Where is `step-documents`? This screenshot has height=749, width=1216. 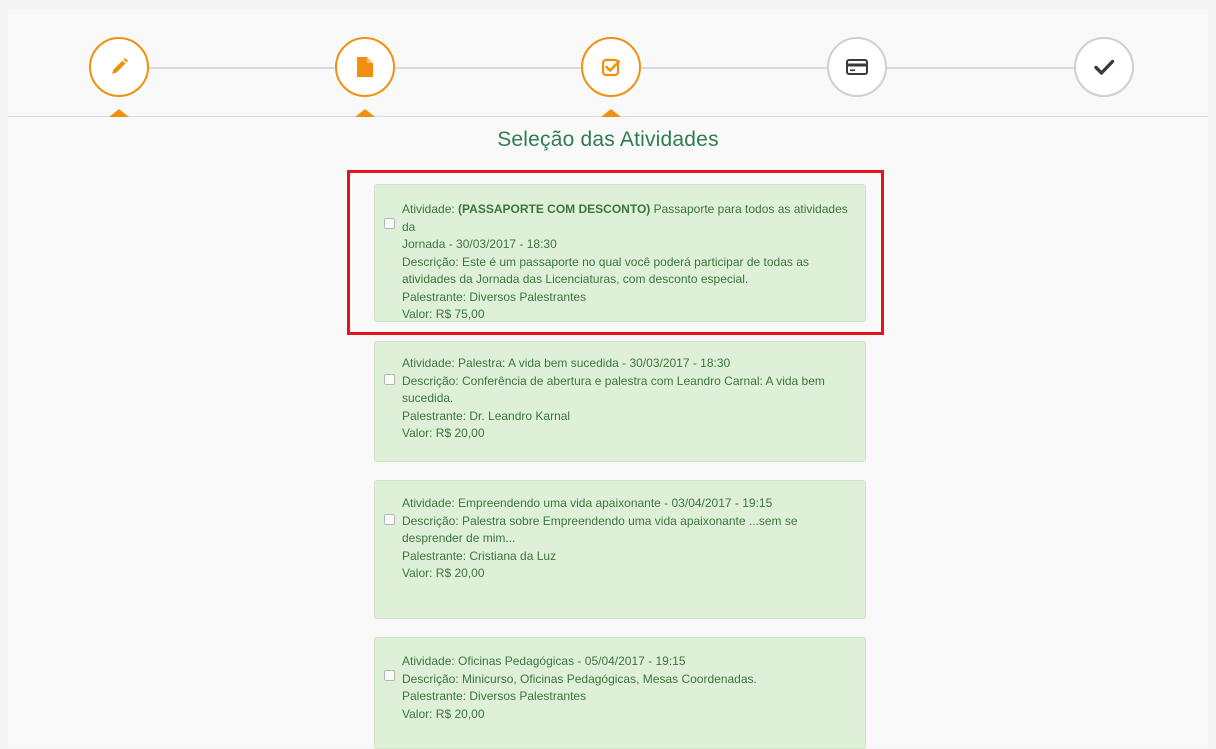
step-documents is located at coordinates (365, 67).